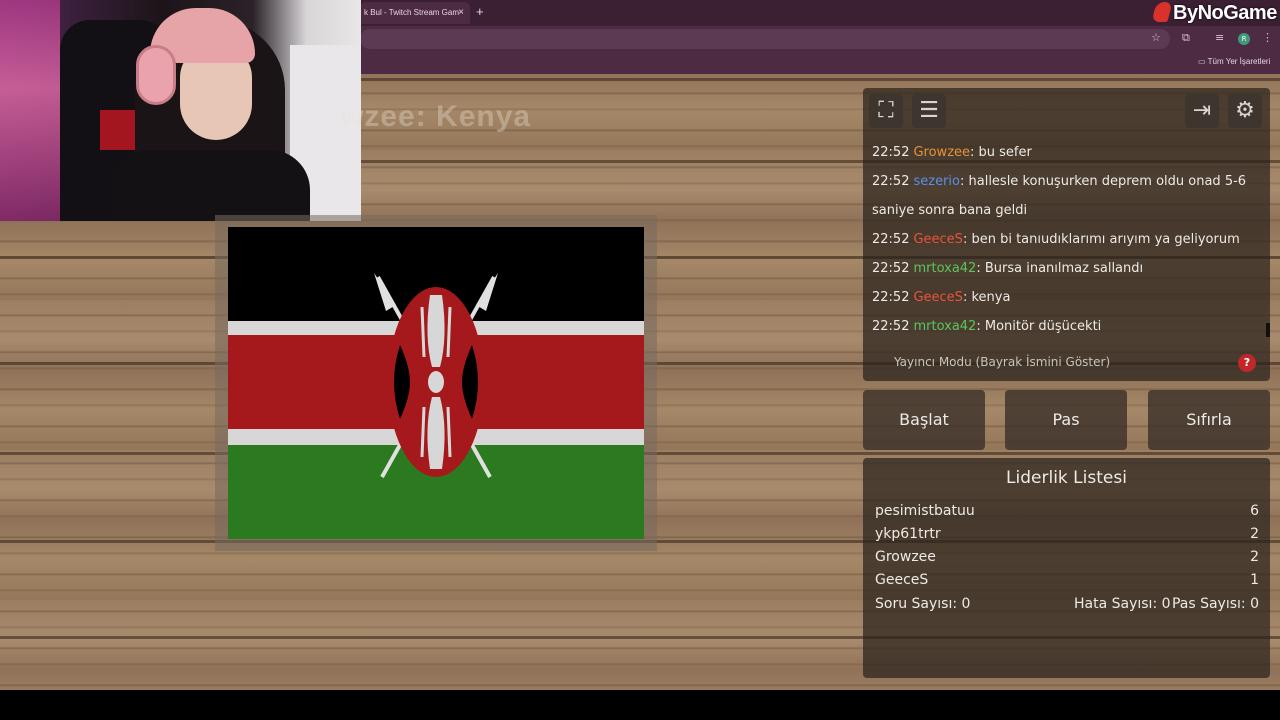 Image resolution: width=1280 pixels, height=720 pixels. I want to click on exit-icon: ⇥, so click(1202, 111).